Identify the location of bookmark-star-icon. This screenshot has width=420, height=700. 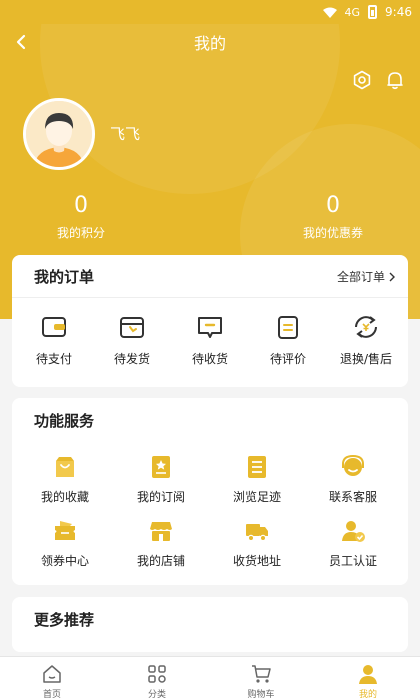
(161, 467).